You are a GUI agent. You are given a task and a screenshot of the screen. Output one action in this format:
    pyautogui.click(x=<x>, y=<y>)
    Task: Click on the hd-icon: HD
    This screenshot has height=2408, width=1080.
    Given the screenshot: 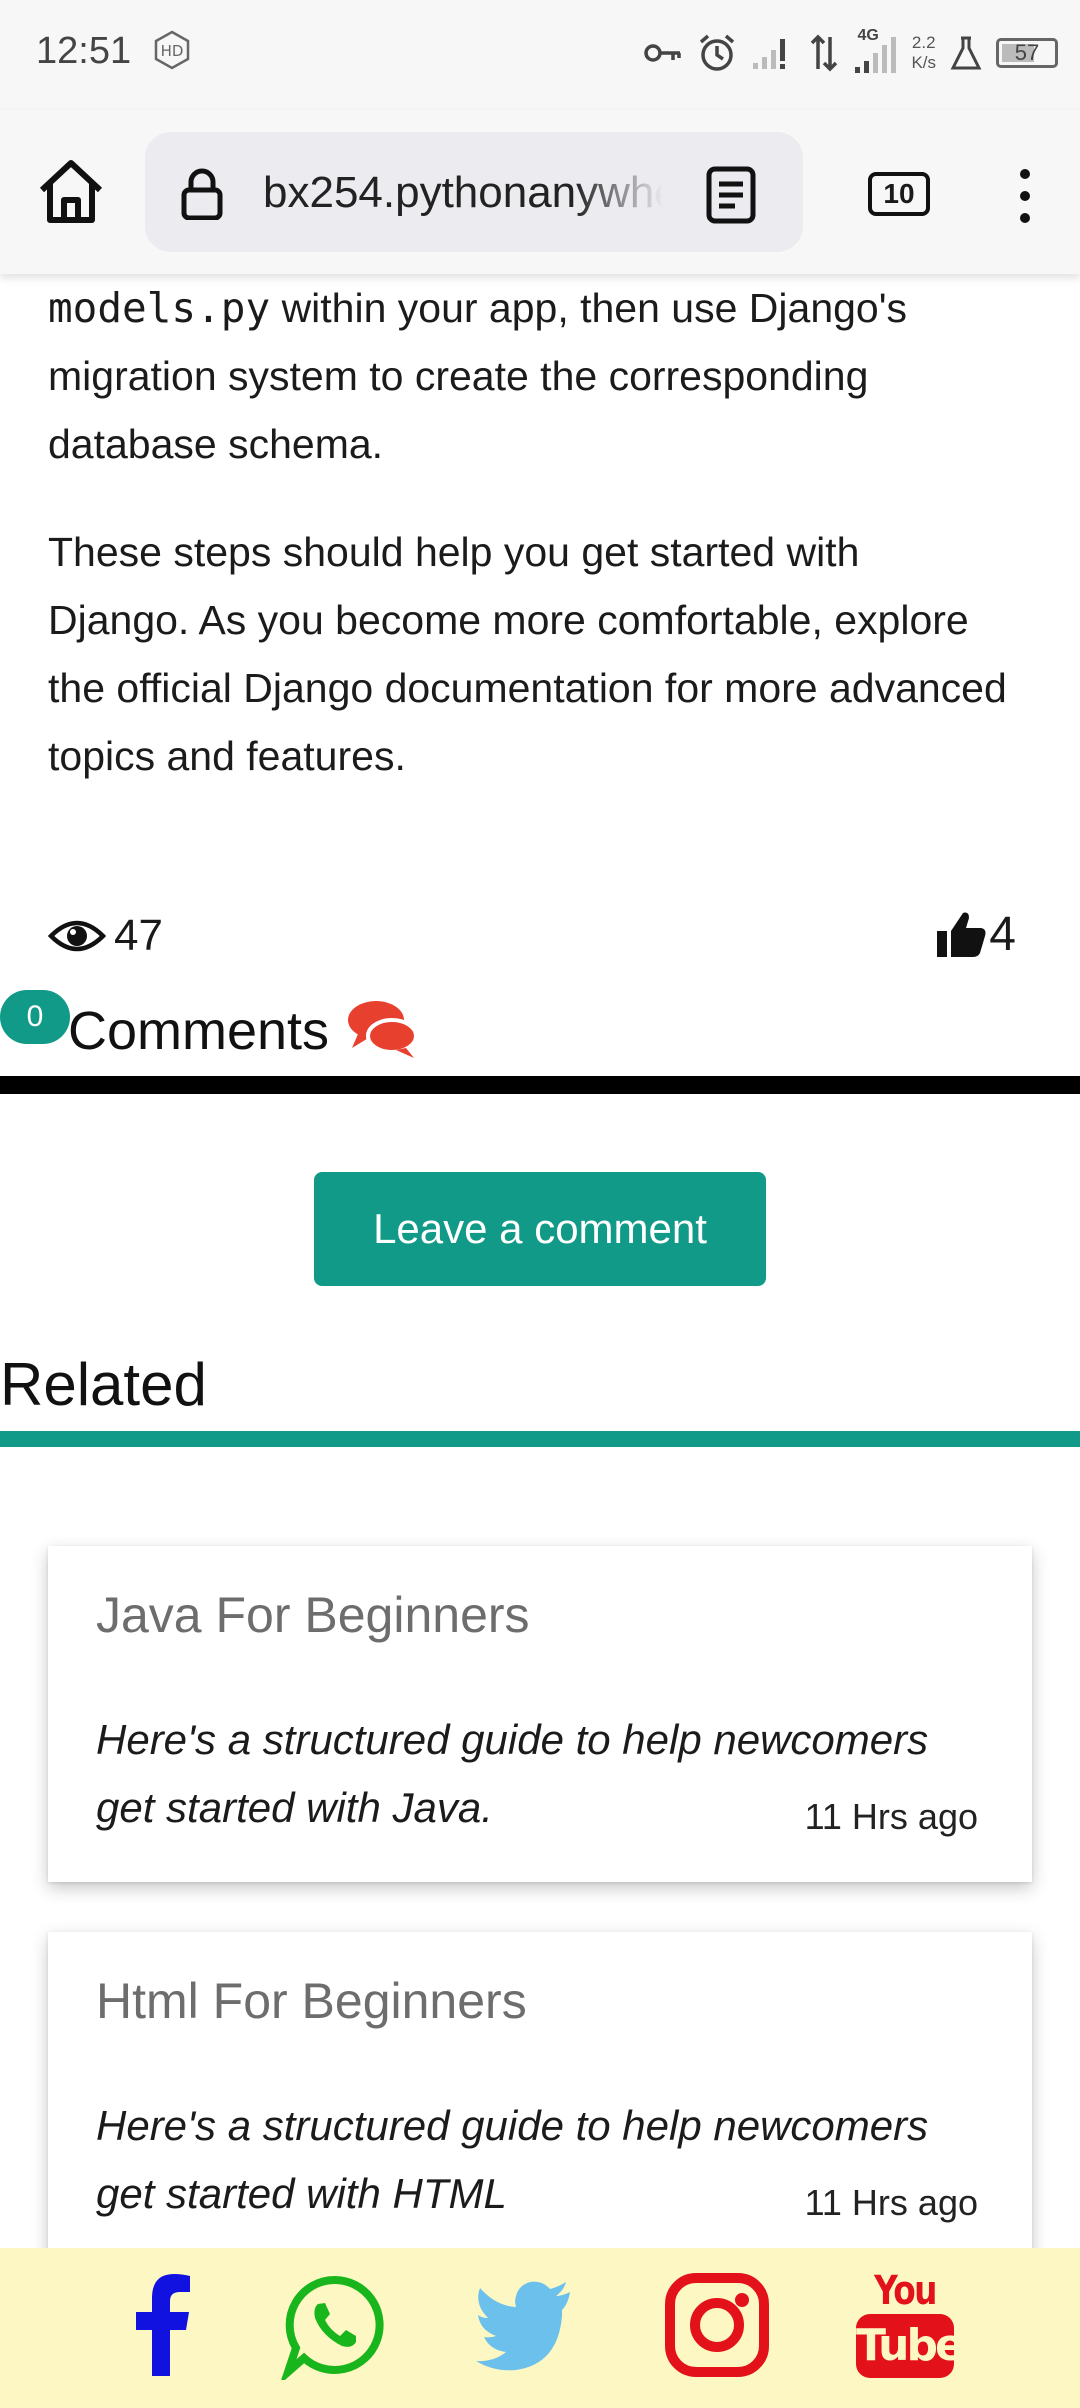 What is the action you would take?
    pyautogui.click(x=172, y=50)
    